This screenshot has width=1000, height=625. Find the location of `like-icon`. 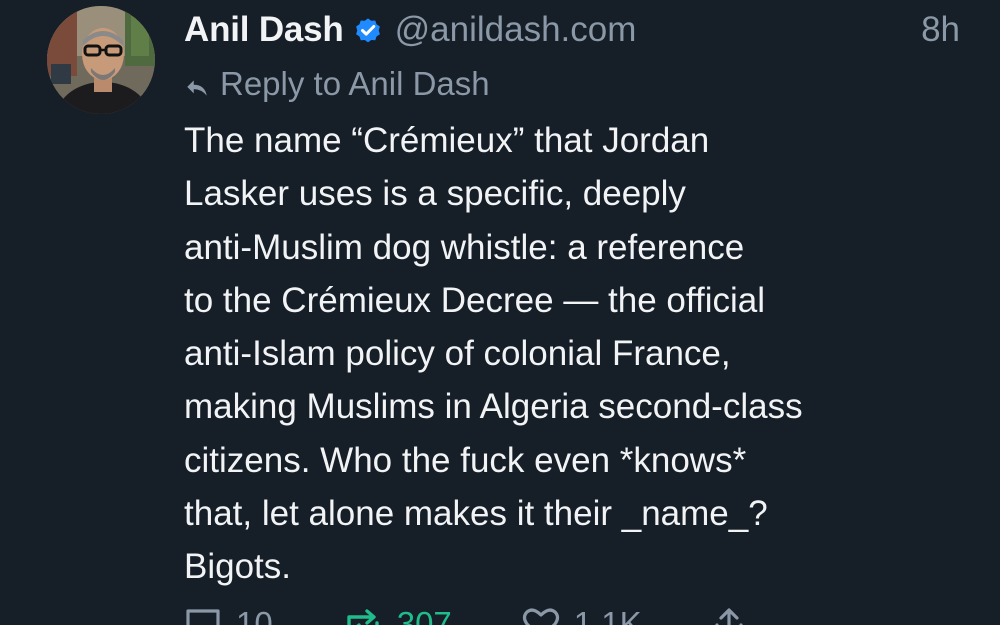

like-icon is located at coordinates (540, 616).